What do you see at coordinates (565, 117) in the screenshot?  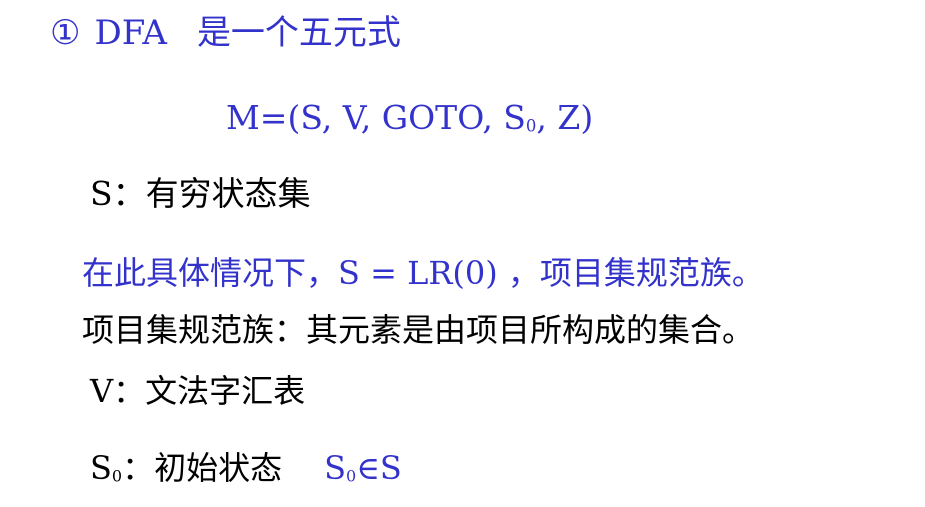 I see `formula-suffix: , Z)` at bounding box center [565, 117].